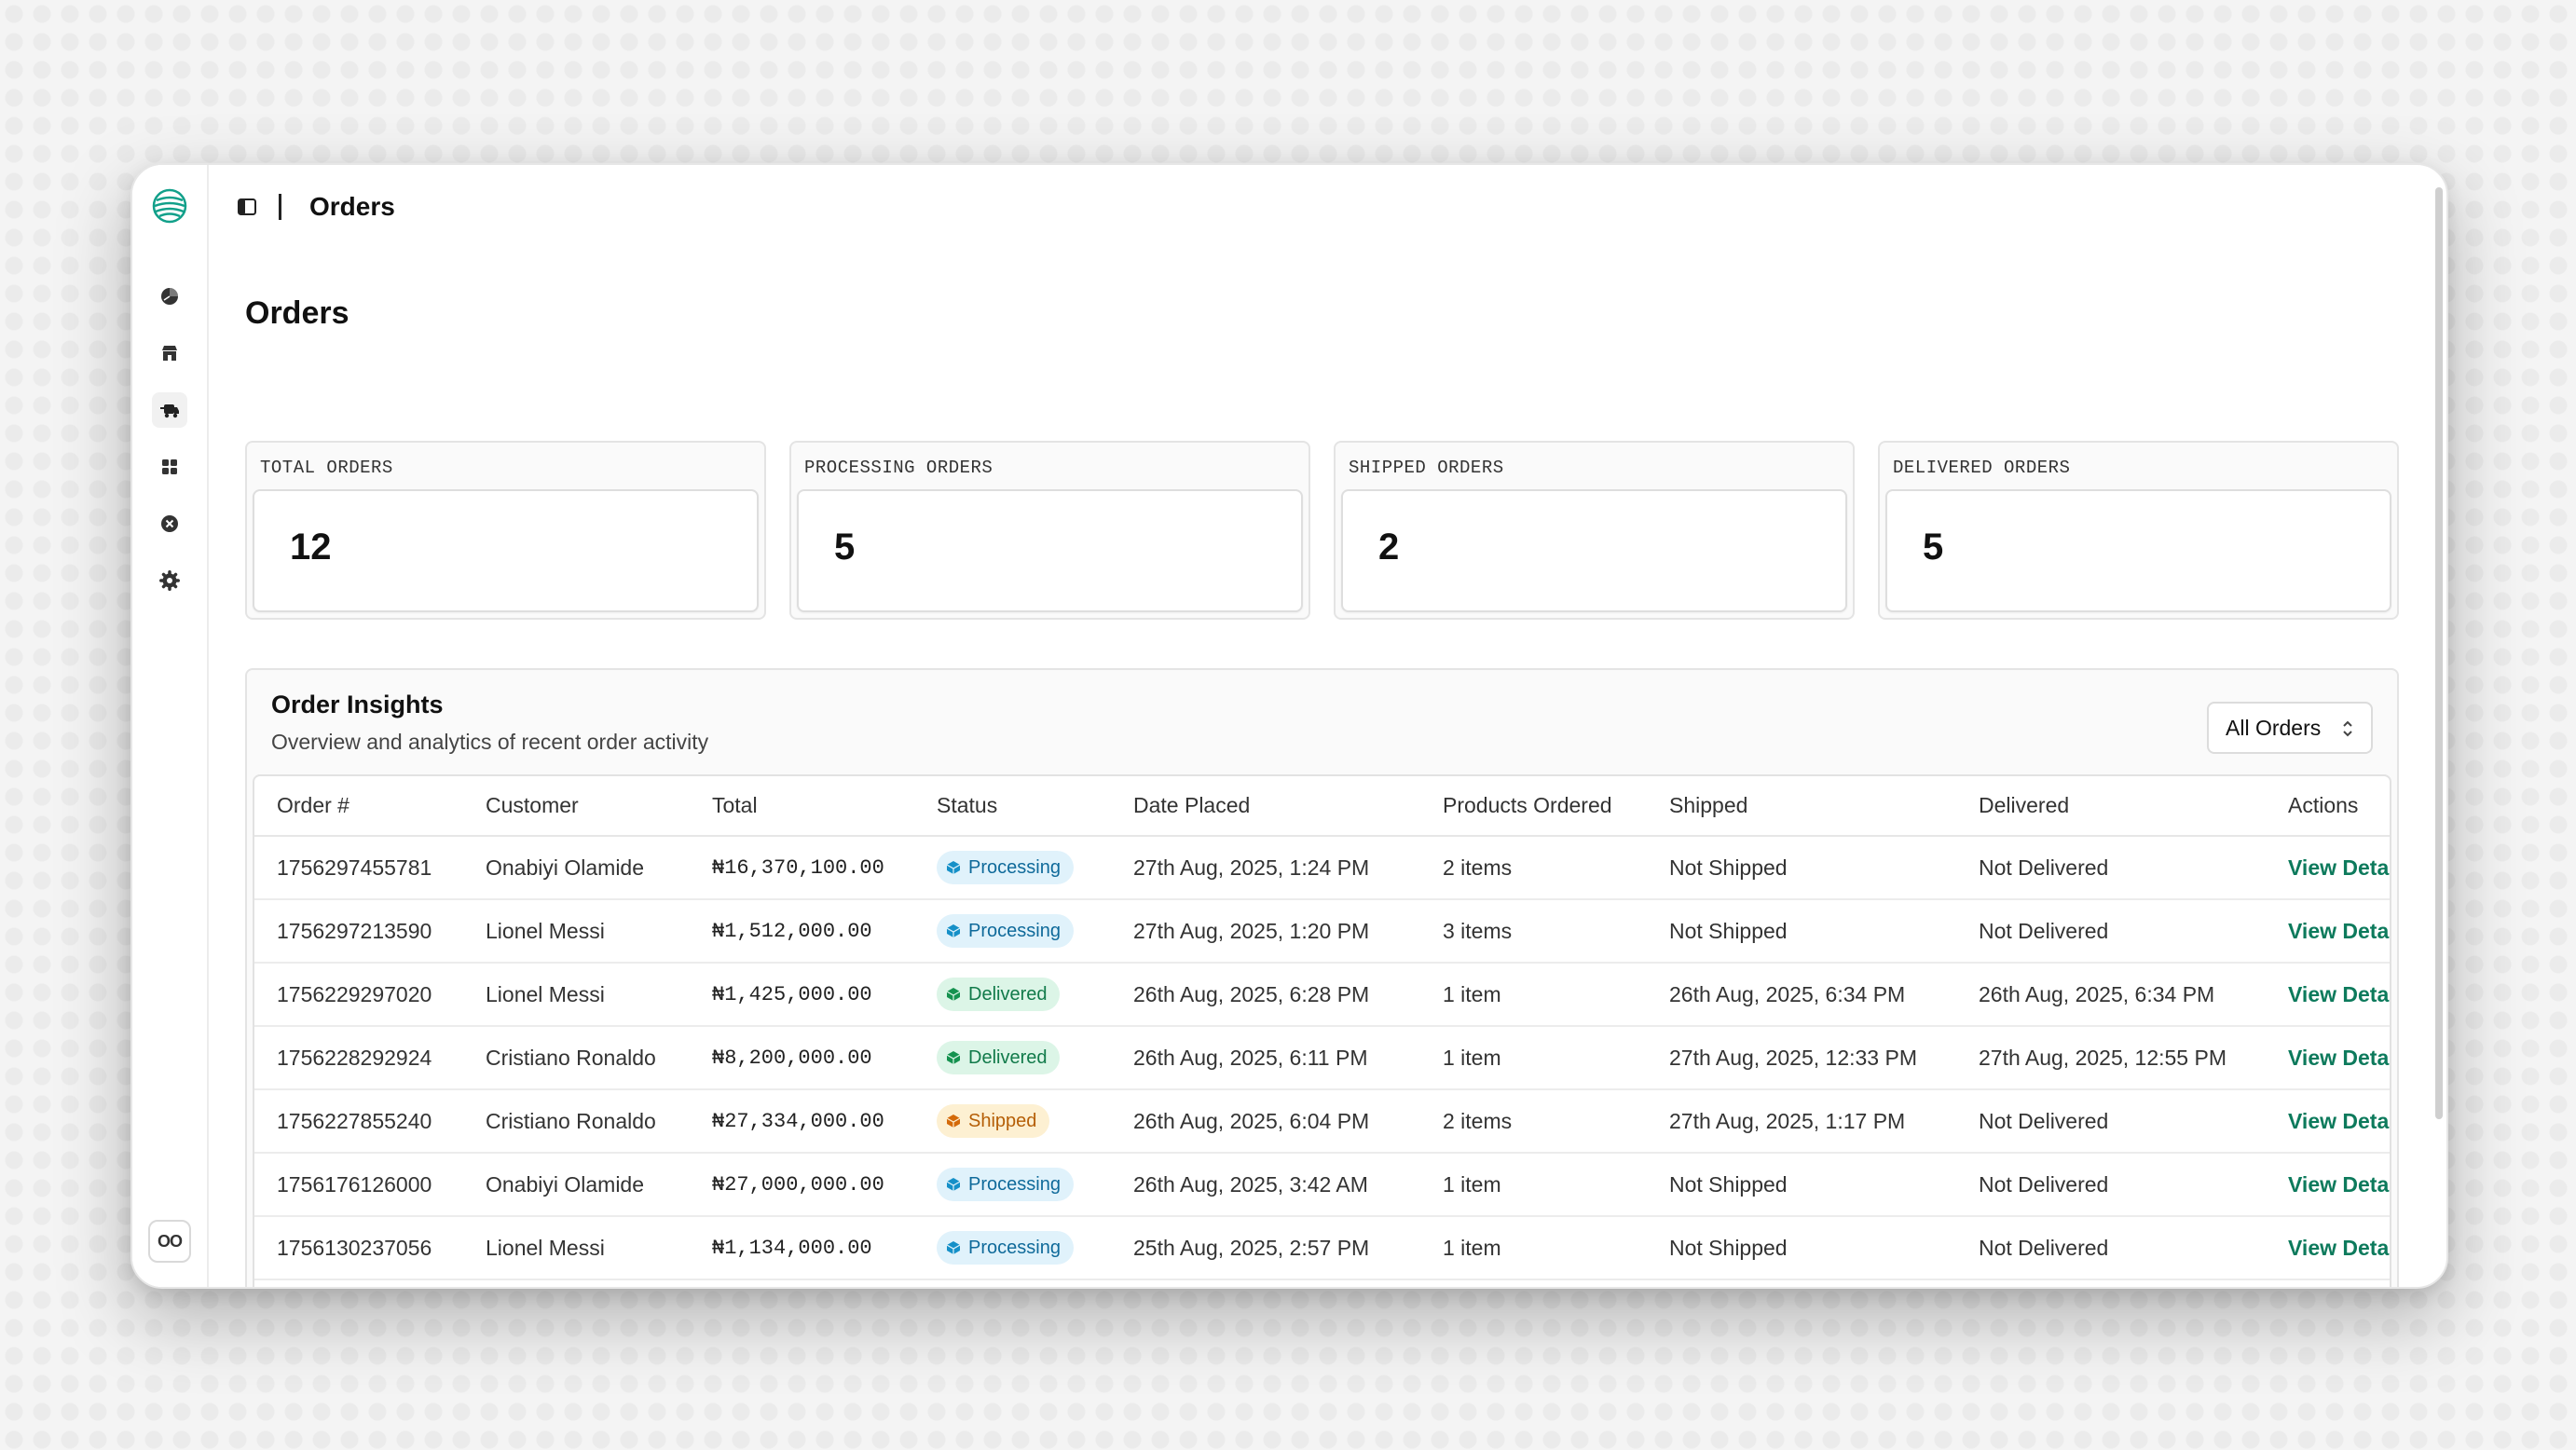  What do you see at coordinates (1265, 995) in the screenshot?
I see `date-placed: 26th Aug, 2025, 6:28 PM` at bounding box center [1265, 995].